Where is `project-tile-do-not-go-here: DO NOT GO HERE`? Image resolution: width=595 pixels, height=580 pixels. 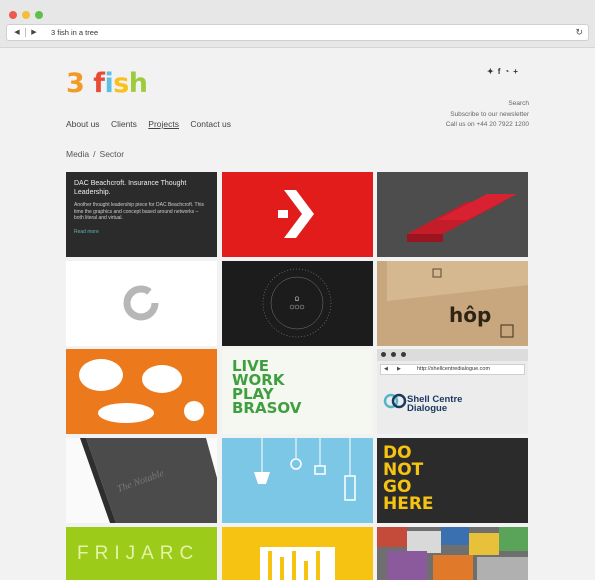
project-tile-do-not-go-here: DO NOT GO HERE is located at coordinates (452, 480).